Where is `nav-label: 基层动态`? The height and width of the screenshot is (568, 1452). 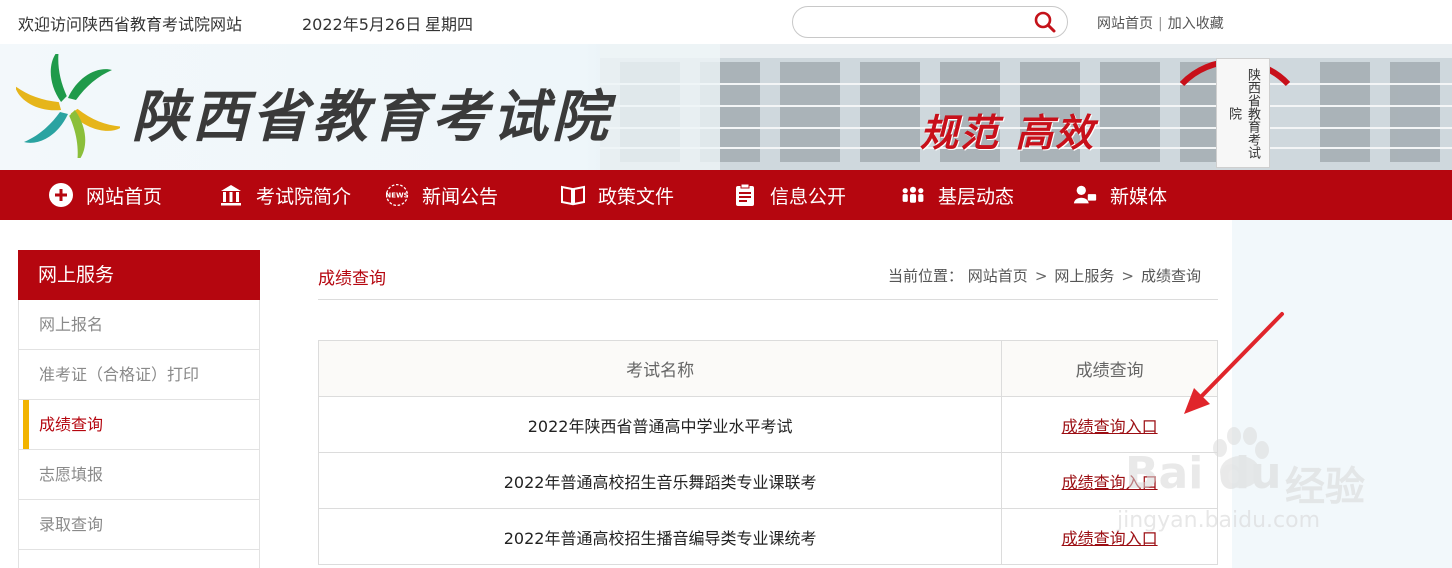
nav-label: 基层动态 is located at coordinates (976, 196).